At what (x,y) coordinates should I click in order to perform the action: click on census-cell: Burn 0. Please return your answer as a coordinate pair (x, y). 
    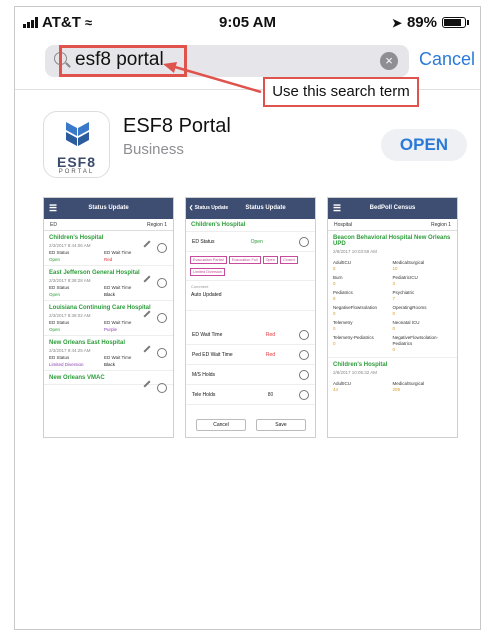
    Looking at the image, I should click on (363, 281).